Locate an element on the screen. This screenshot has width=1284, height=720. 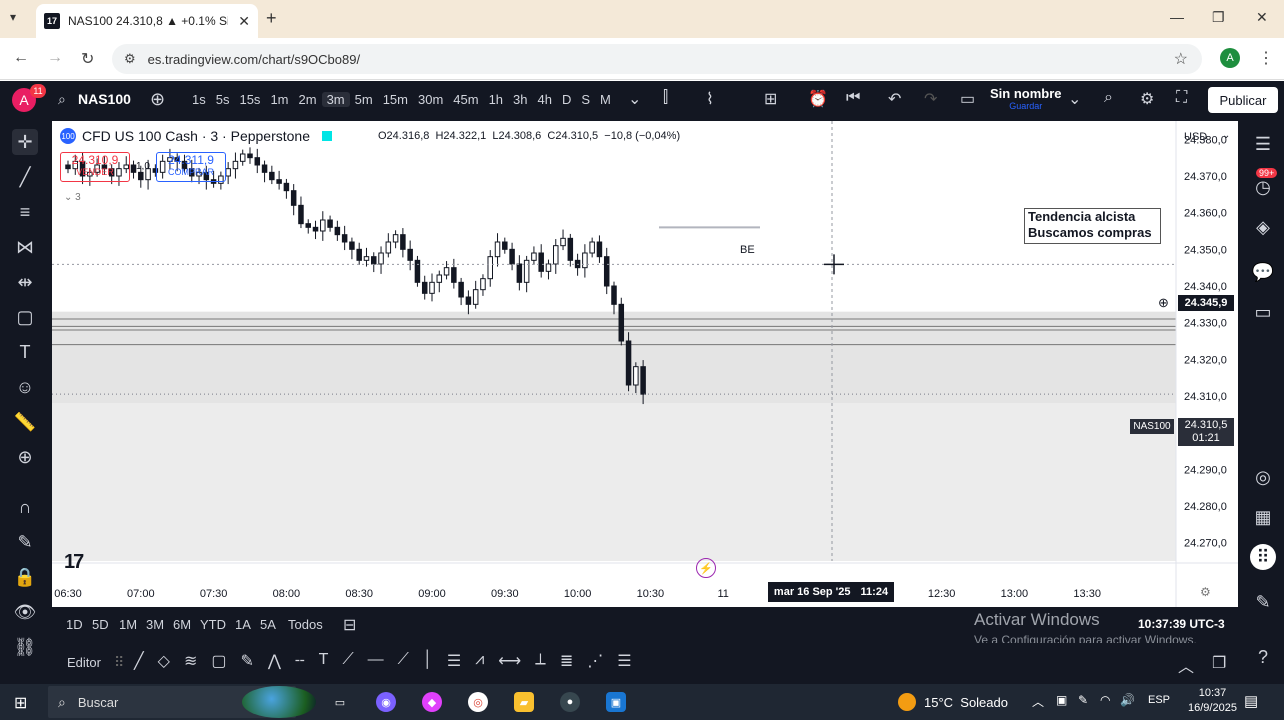
indicators-icon: ⌇ is located at coordinates (710, 99).